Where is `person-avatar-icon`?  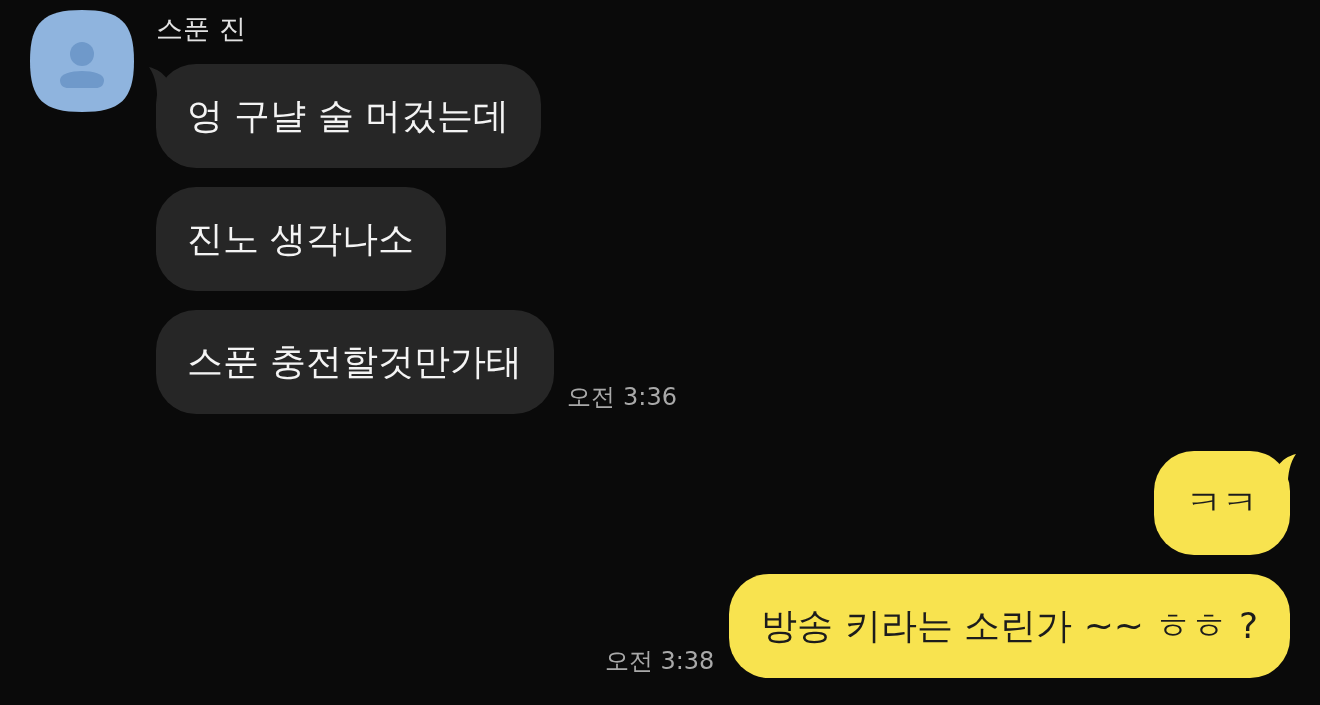 person-avatar-icon is located at coordinates (82, 61).